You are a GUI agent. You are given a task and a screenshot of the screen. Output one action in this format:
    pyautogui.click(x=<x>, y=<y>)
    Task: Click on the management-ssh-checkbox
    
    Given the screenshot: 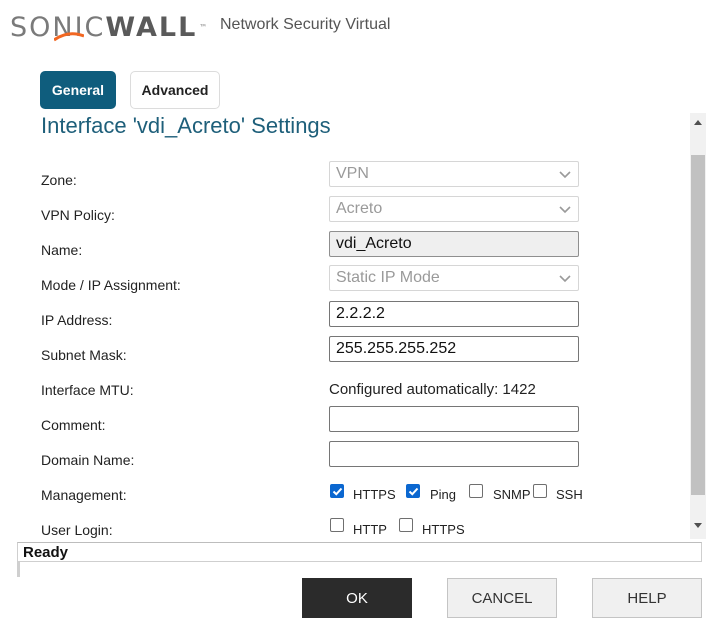 What is the action you would take?
    pyautogui.click(x=540, y=491)
    